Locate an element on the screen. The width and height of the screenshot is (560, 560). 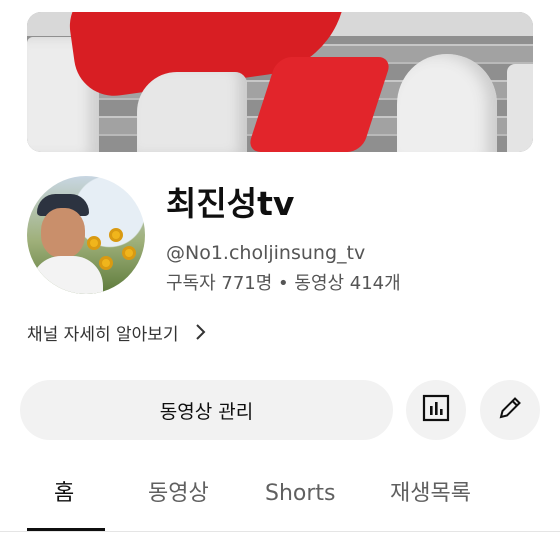
tab-playlists: 재생목록 is located at coordinates (430, 494).